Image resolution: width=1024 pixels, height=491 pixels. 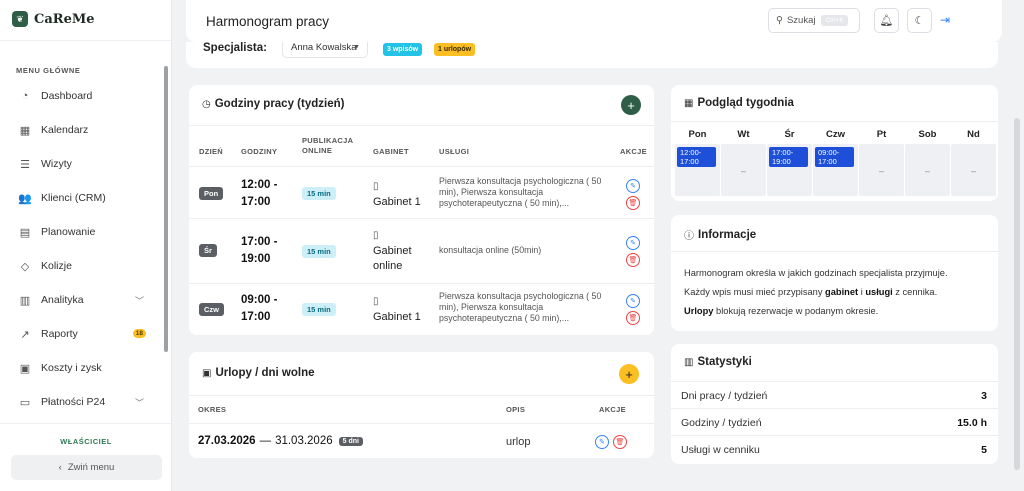 I want to click on sidebar-item-calendar: ▦ Kalendarz, so click(x=81, y=130).